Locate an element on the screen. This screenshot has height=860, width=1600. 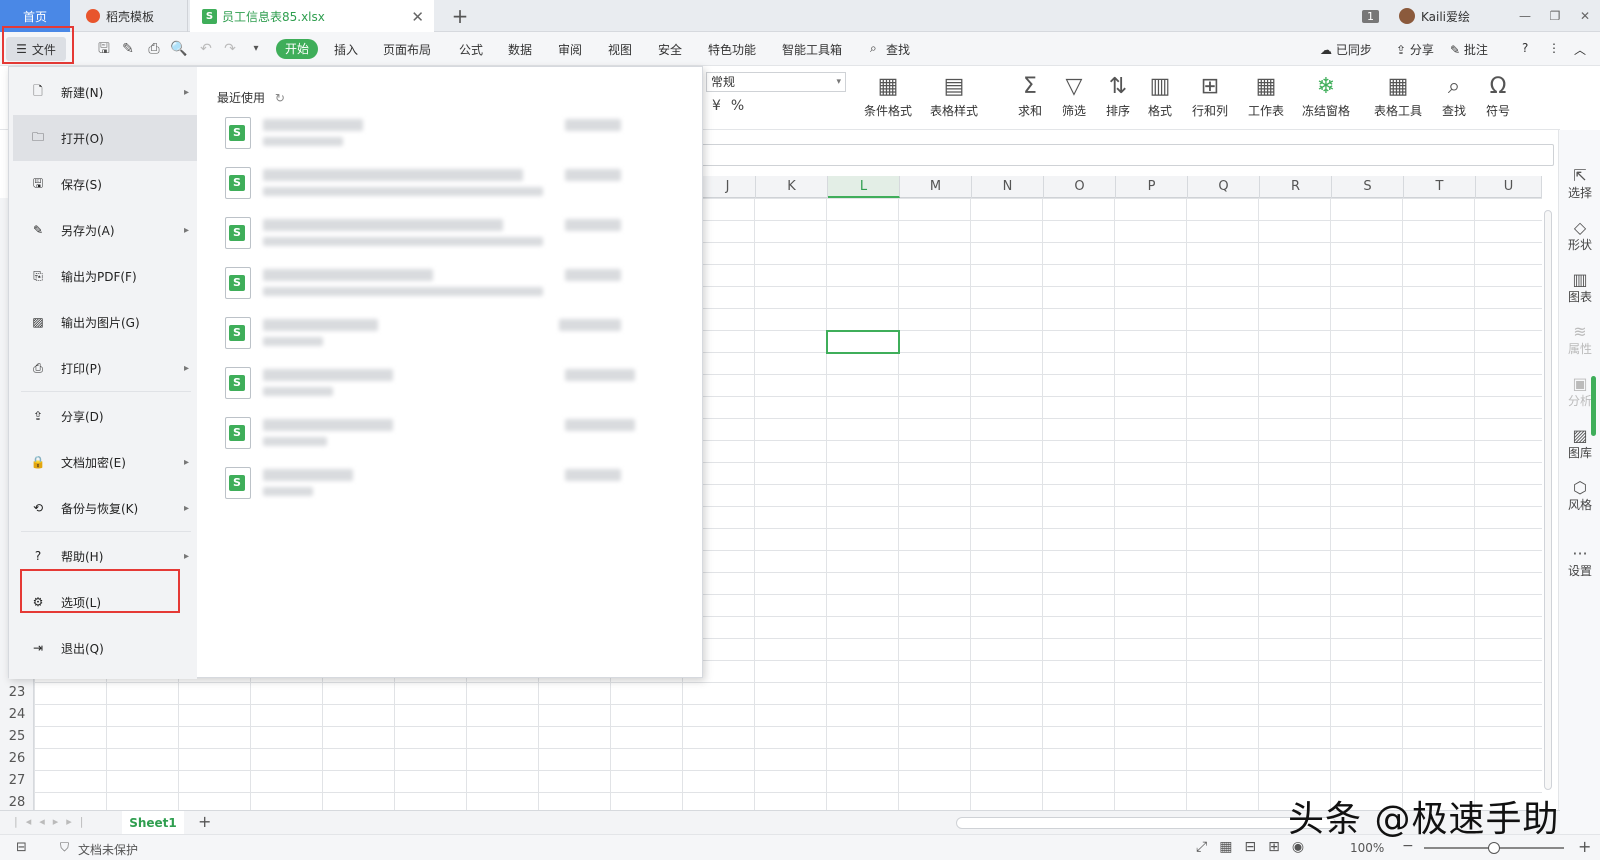
search-icon: ⌕ is located at coordinates (873, 48).